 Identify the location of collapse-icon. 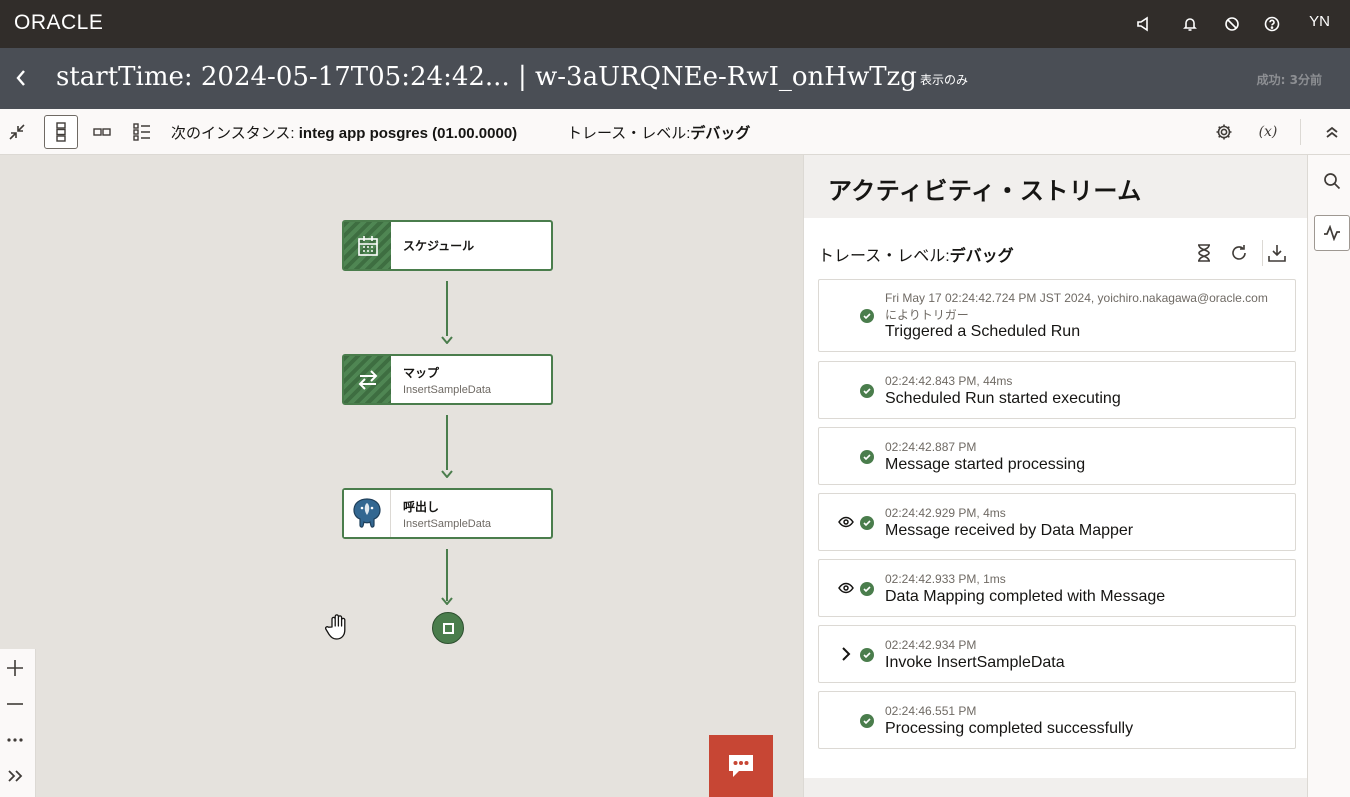
(17, 132).